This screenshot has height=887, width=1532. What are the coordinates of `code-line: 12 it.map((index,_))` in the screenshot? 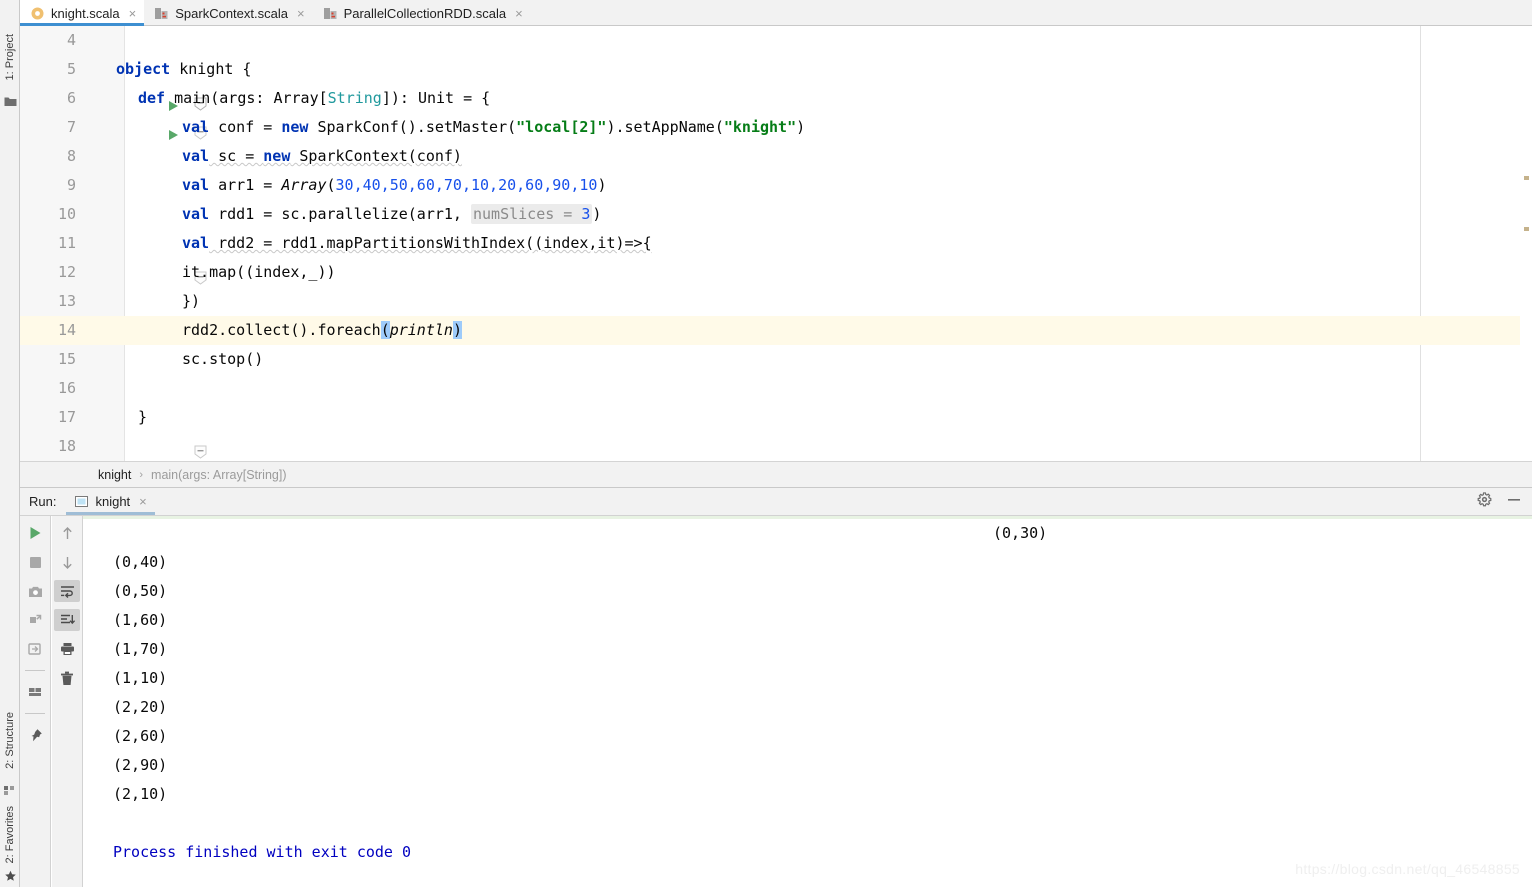 It's located at (776, 272).